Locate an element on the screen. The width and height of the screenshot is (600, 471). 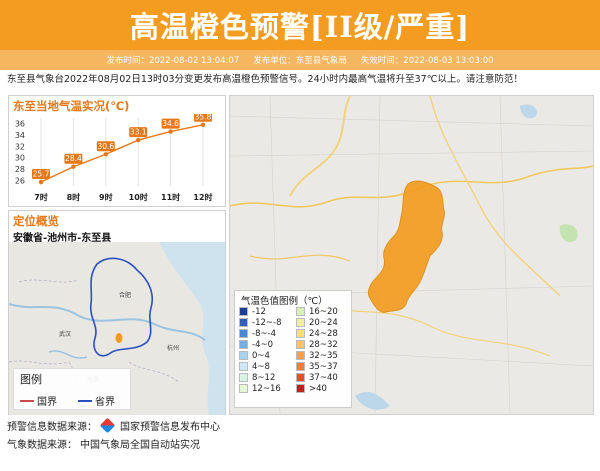
data-label: 34.6 is located at coordinates (170, 123).